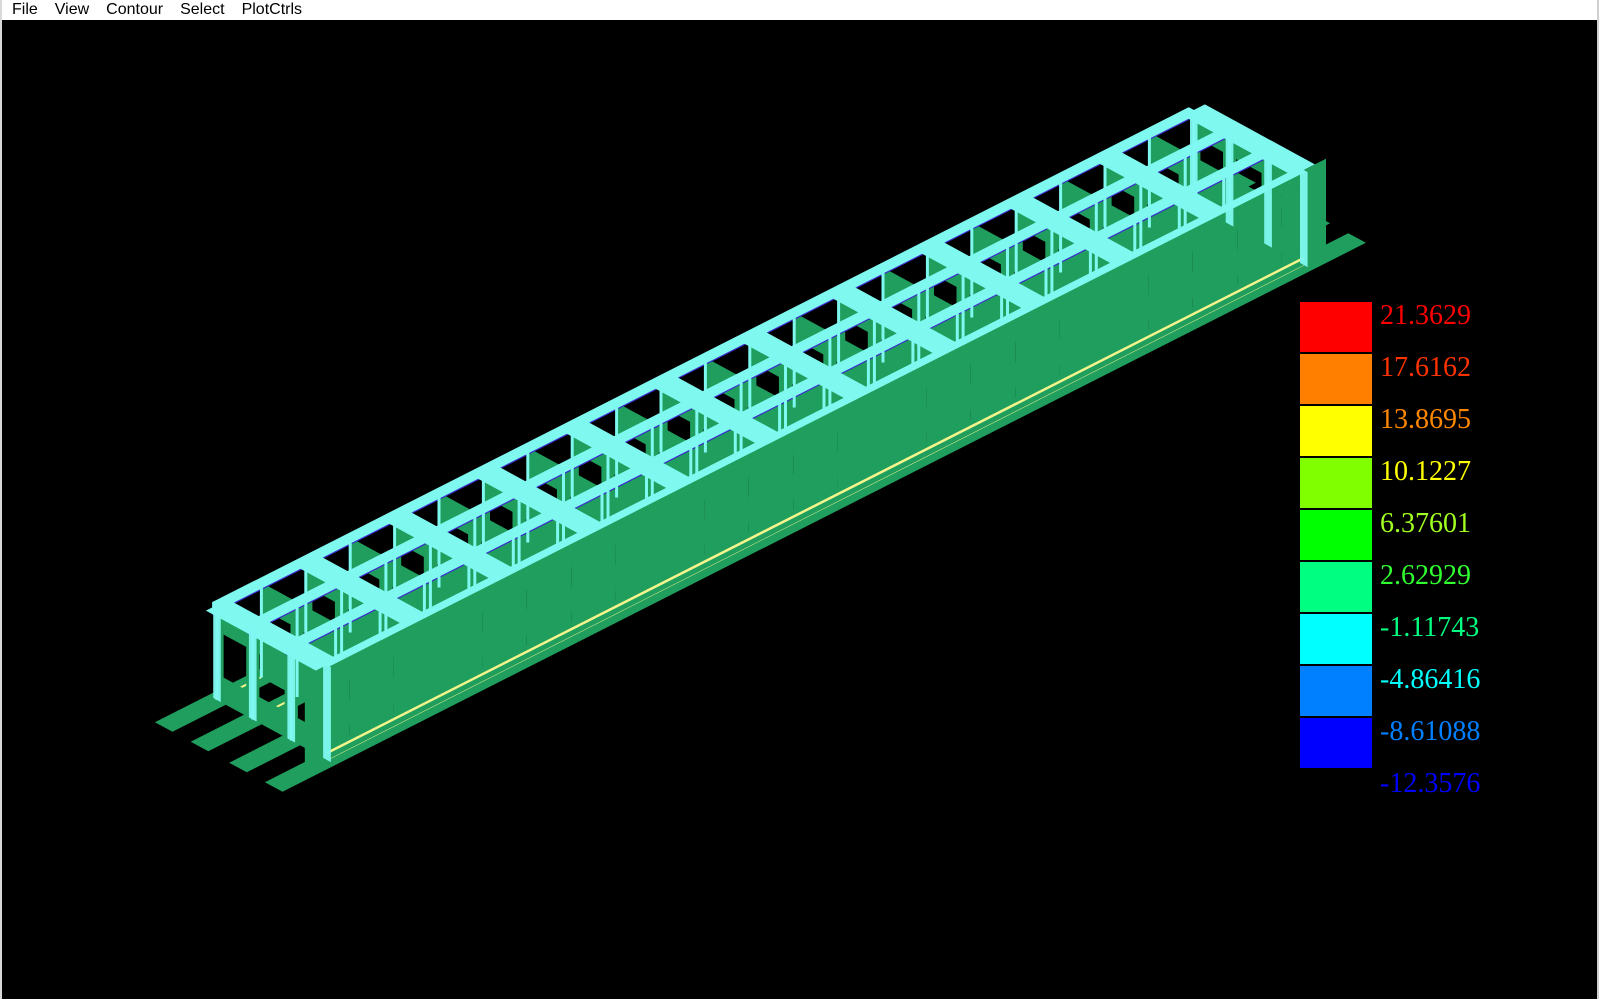 The height and width of the screenshot is (999, 1599). What do you see at coordinates (799, 10) in the screenshot?
I see `menu-bar: File View Contour Select PlotCtrls` at bounding box center [799, 10].